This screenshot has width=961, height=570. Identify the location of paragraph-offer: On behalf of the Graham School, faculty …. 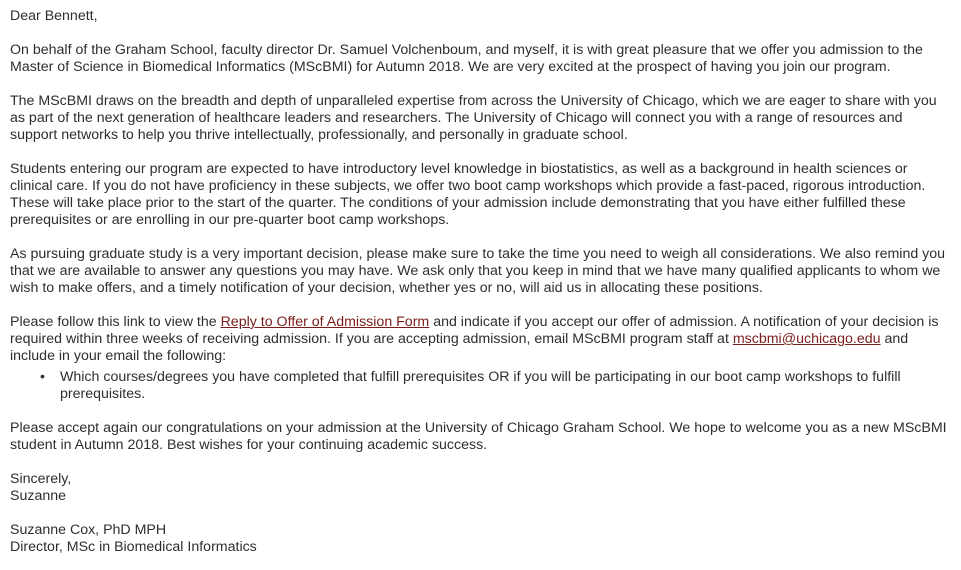
(466, 58).